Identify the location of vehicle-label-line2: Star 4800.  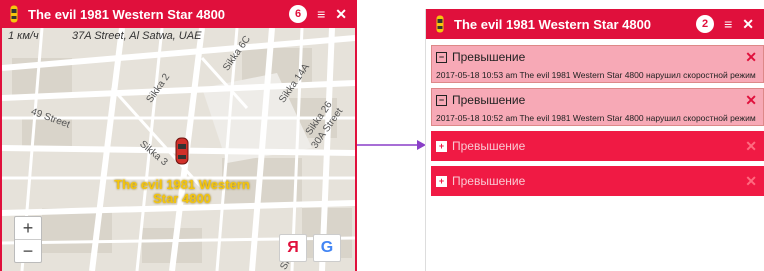
(182, 198).